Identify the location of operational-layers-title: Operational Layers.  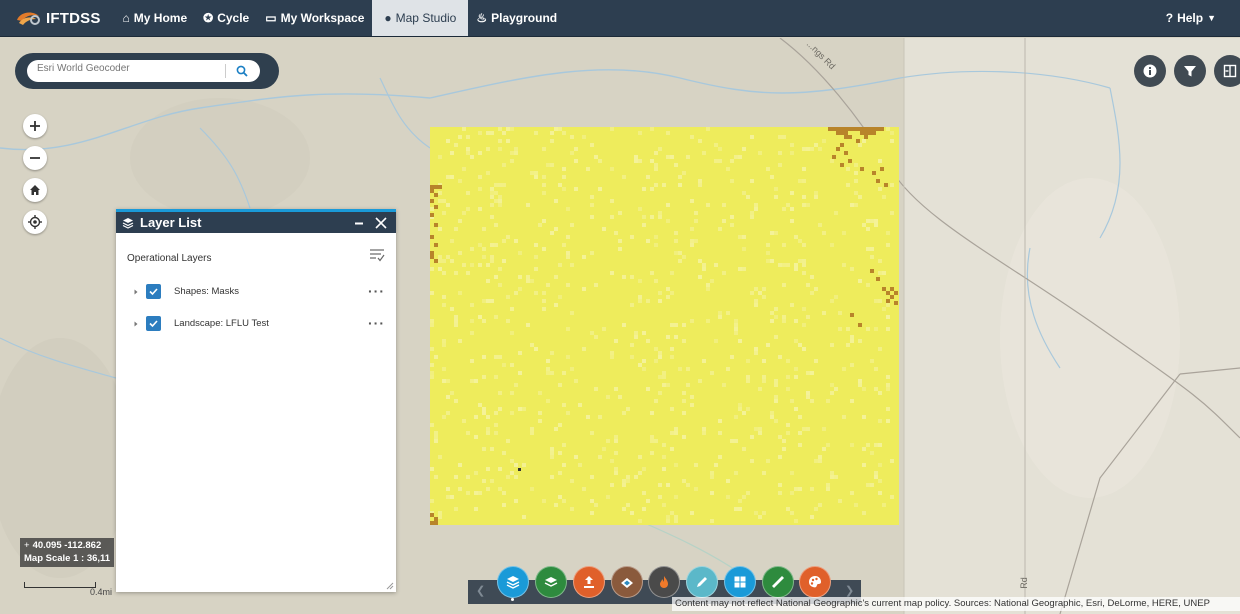
(169, 258).